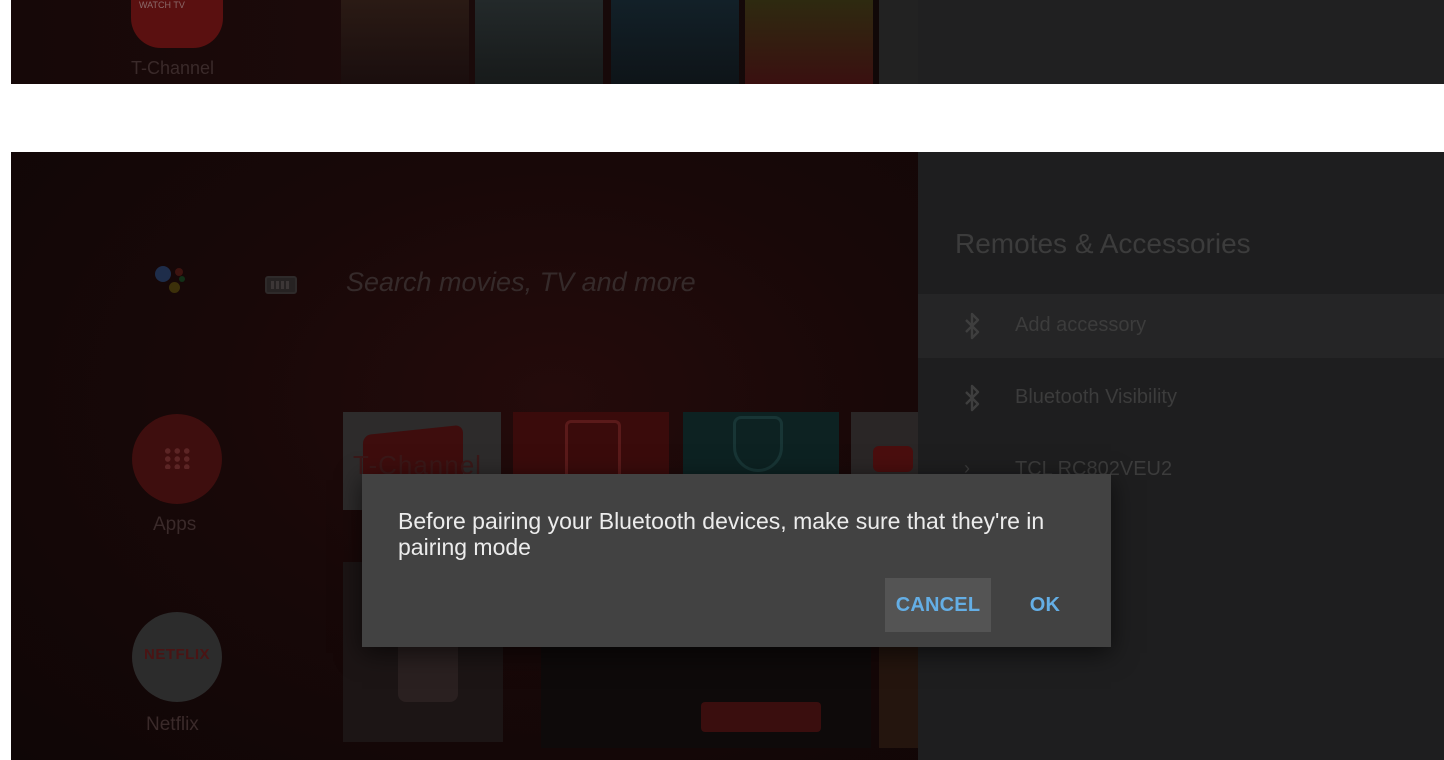 This screenshot has width=1444, height=760. I want to click on netflix-label: Netflix, so click(172, 724).